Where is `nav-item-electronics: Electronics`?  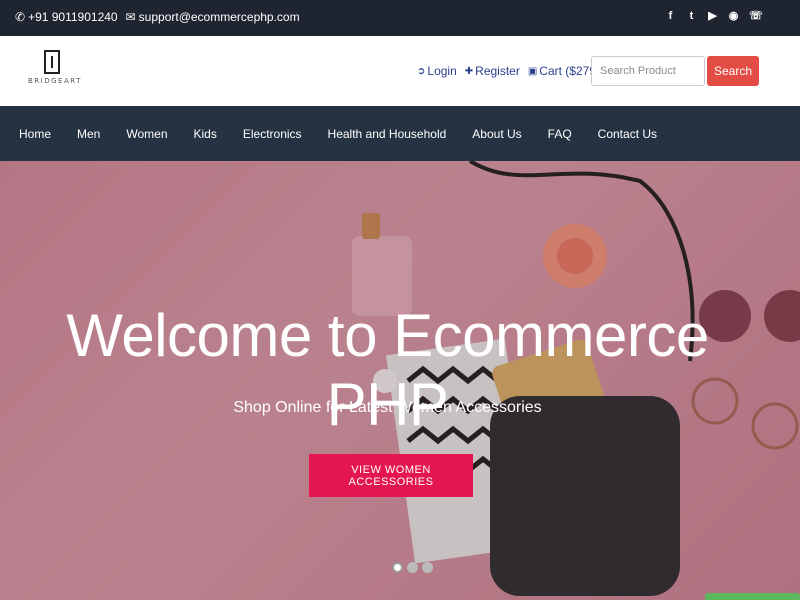 nav-item-electronics: Electronics is located at coordinates (272, 134).